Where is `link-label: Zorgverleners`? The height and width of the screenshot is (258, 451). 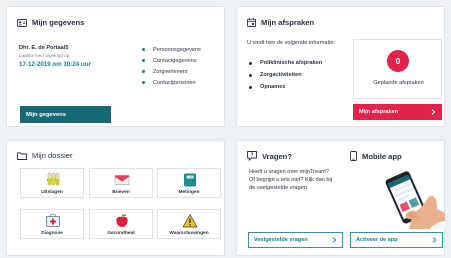 link-label: Zorgverleners is located at coordinates (170, 71).